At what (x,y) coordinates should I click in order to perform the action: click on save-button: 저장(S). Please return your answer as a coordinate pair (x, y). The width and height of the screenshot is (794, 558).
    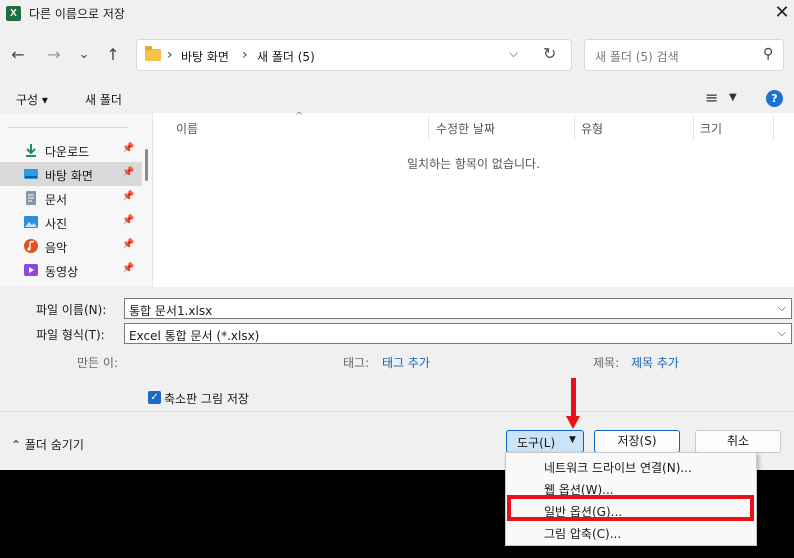
    Looking at the image, I should click on (637, 441).